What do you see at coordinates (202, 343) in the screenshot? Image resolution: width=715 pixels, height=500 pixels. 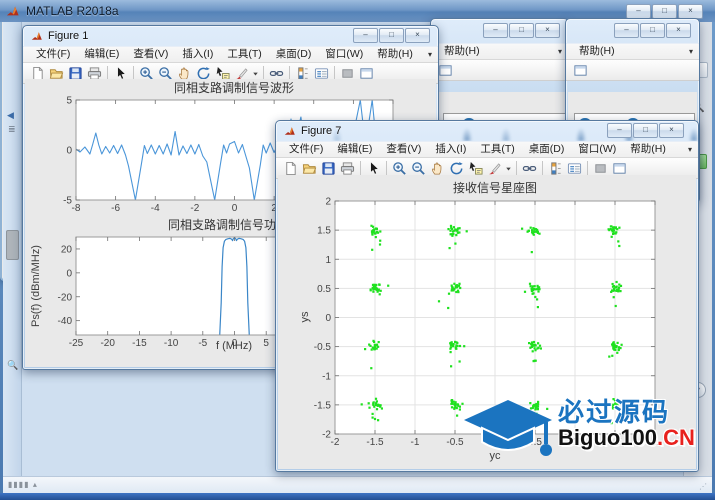 I see `svg-text: -5` at bounding box center [202, 343].